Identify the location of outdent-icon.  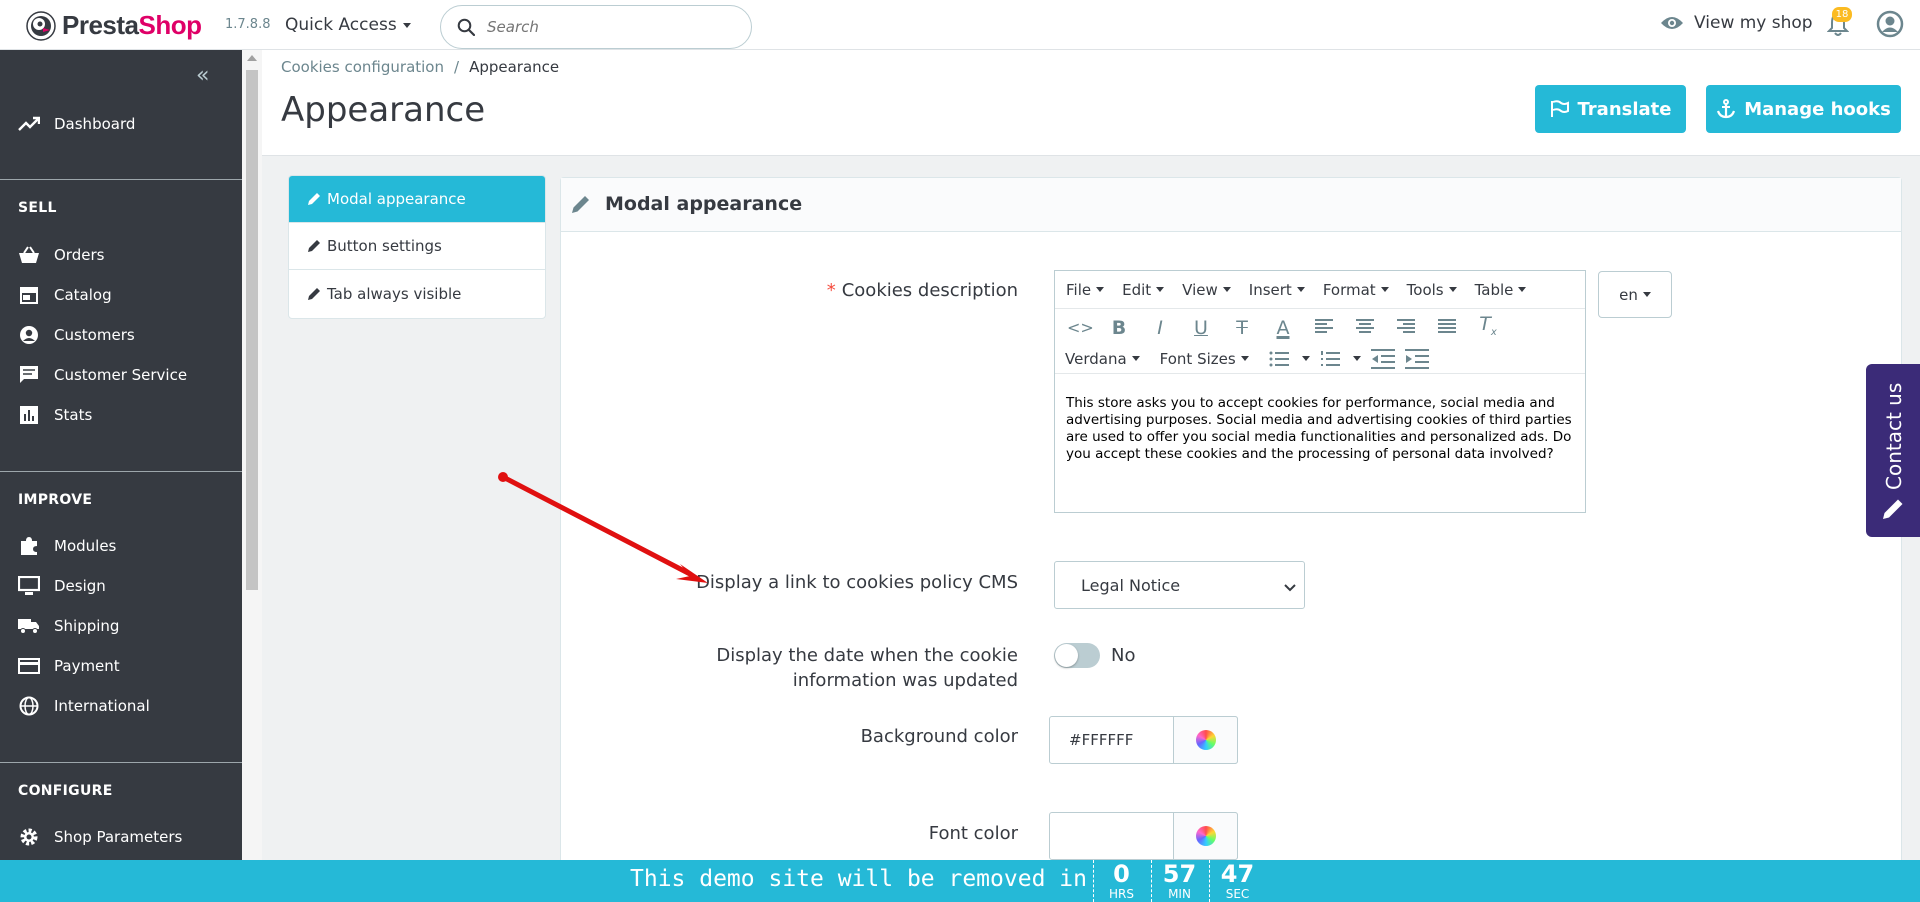
(1382, 358).